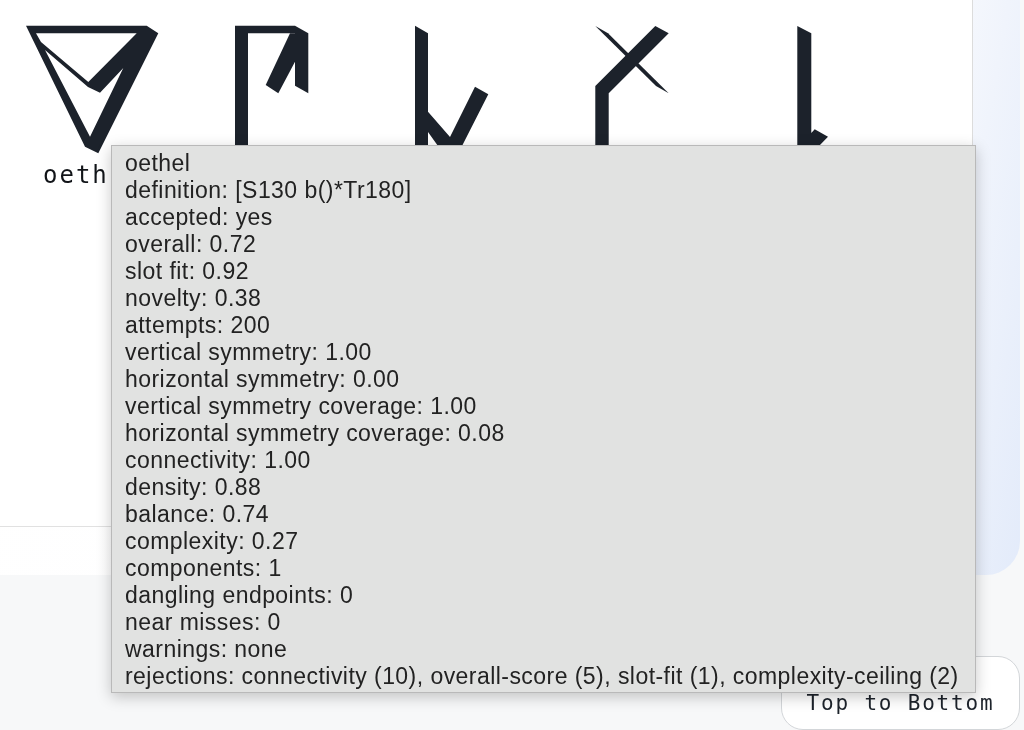 Image resolution: width=1024 pixels, height=730 pixels. I want to click on tooltip-line: warnings: none, so click(206, 649).